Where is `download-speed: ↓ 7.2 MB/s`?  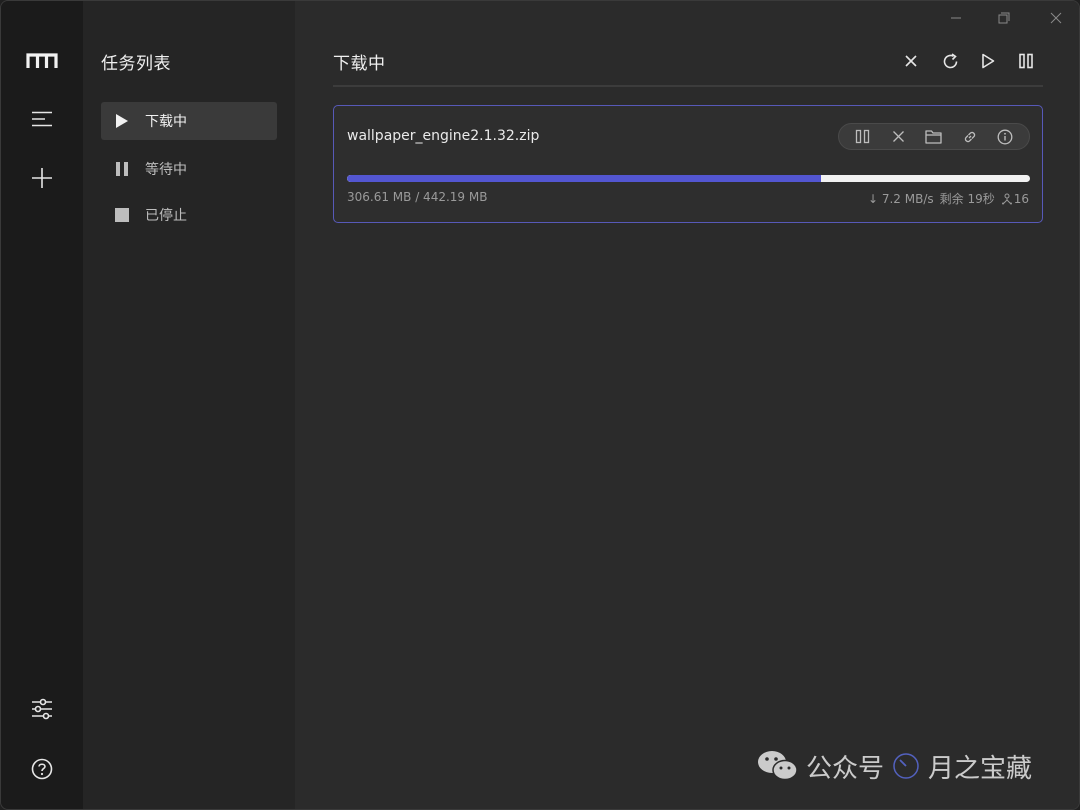
download-speed: ↓ 7.2 MB/s is located at coordinates (900, 198).